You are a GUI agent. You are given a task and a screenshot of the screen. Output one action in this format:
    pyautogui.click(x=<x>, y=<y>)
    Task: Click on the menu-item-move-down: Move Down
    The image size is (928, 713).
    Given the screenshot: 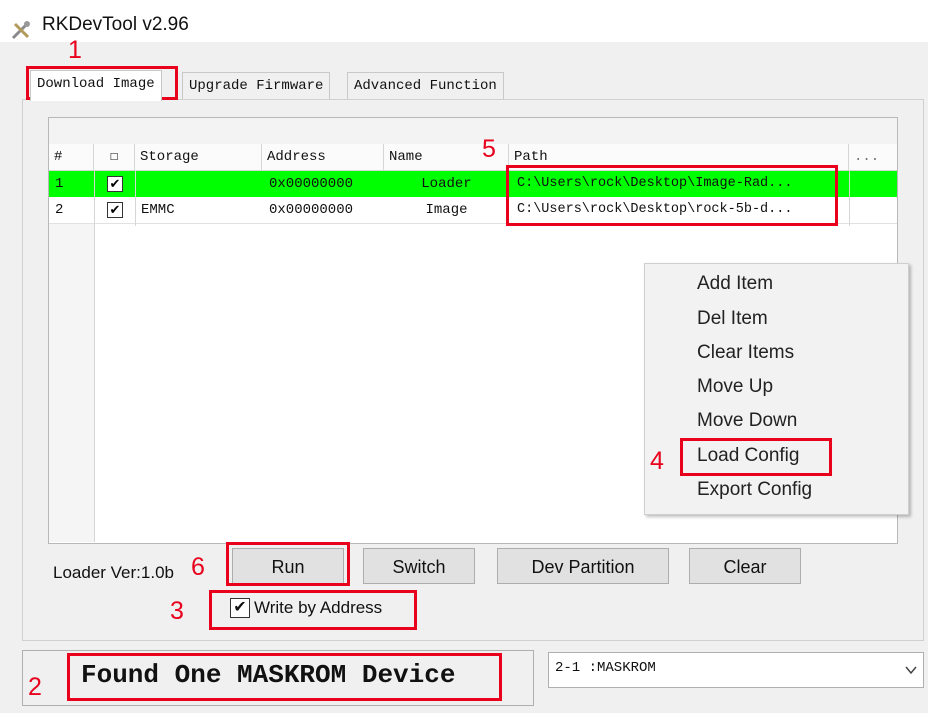 What is the action you would take?
    pyautogui.click(x=747, y=421)
    